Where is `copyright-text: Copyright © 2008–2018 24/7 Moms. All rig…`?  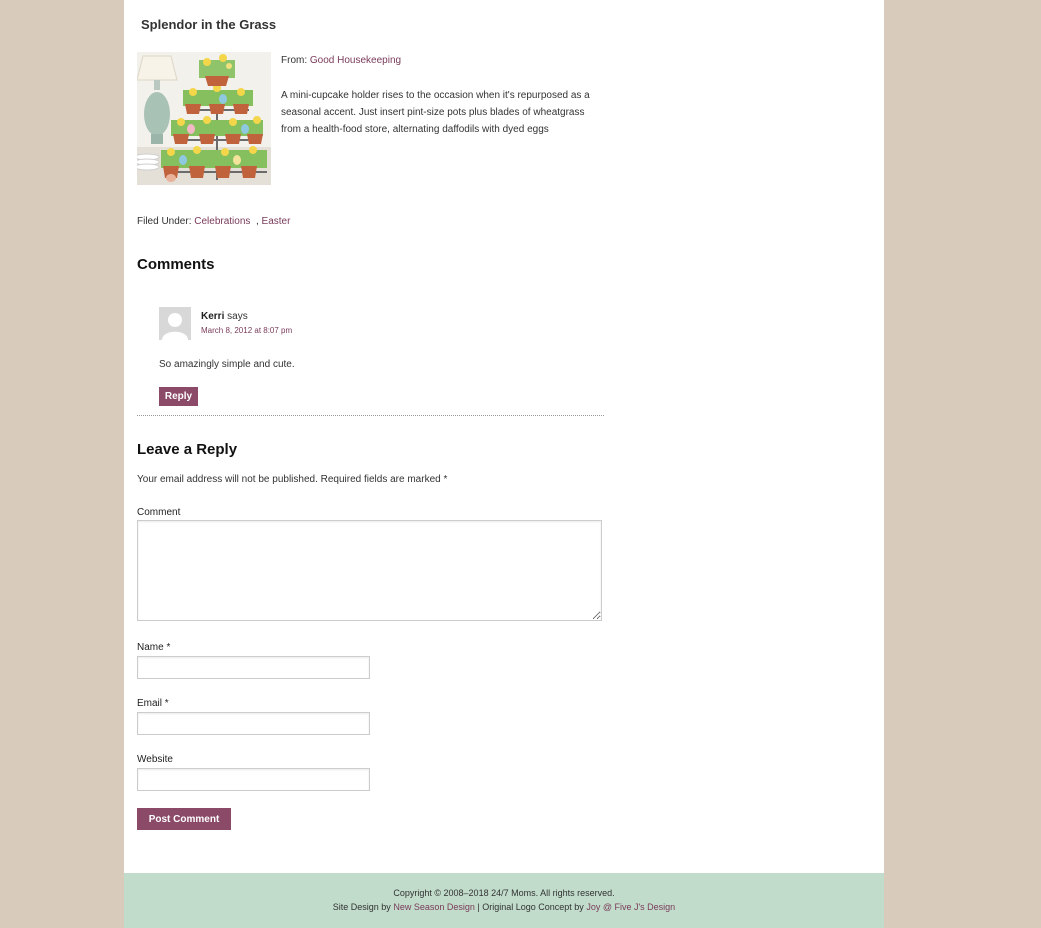
copyright-text: Copyright © 2008–2018 24/7 Moms. All rig… is located at coordinates (504, 893).